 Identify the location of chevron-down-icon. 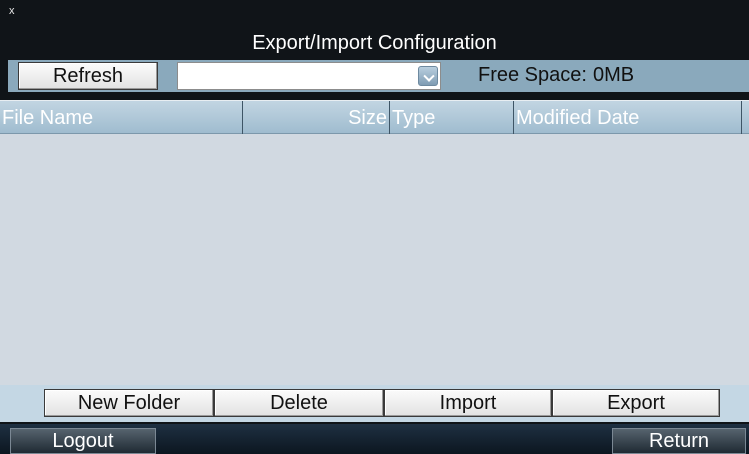
(428, 76).